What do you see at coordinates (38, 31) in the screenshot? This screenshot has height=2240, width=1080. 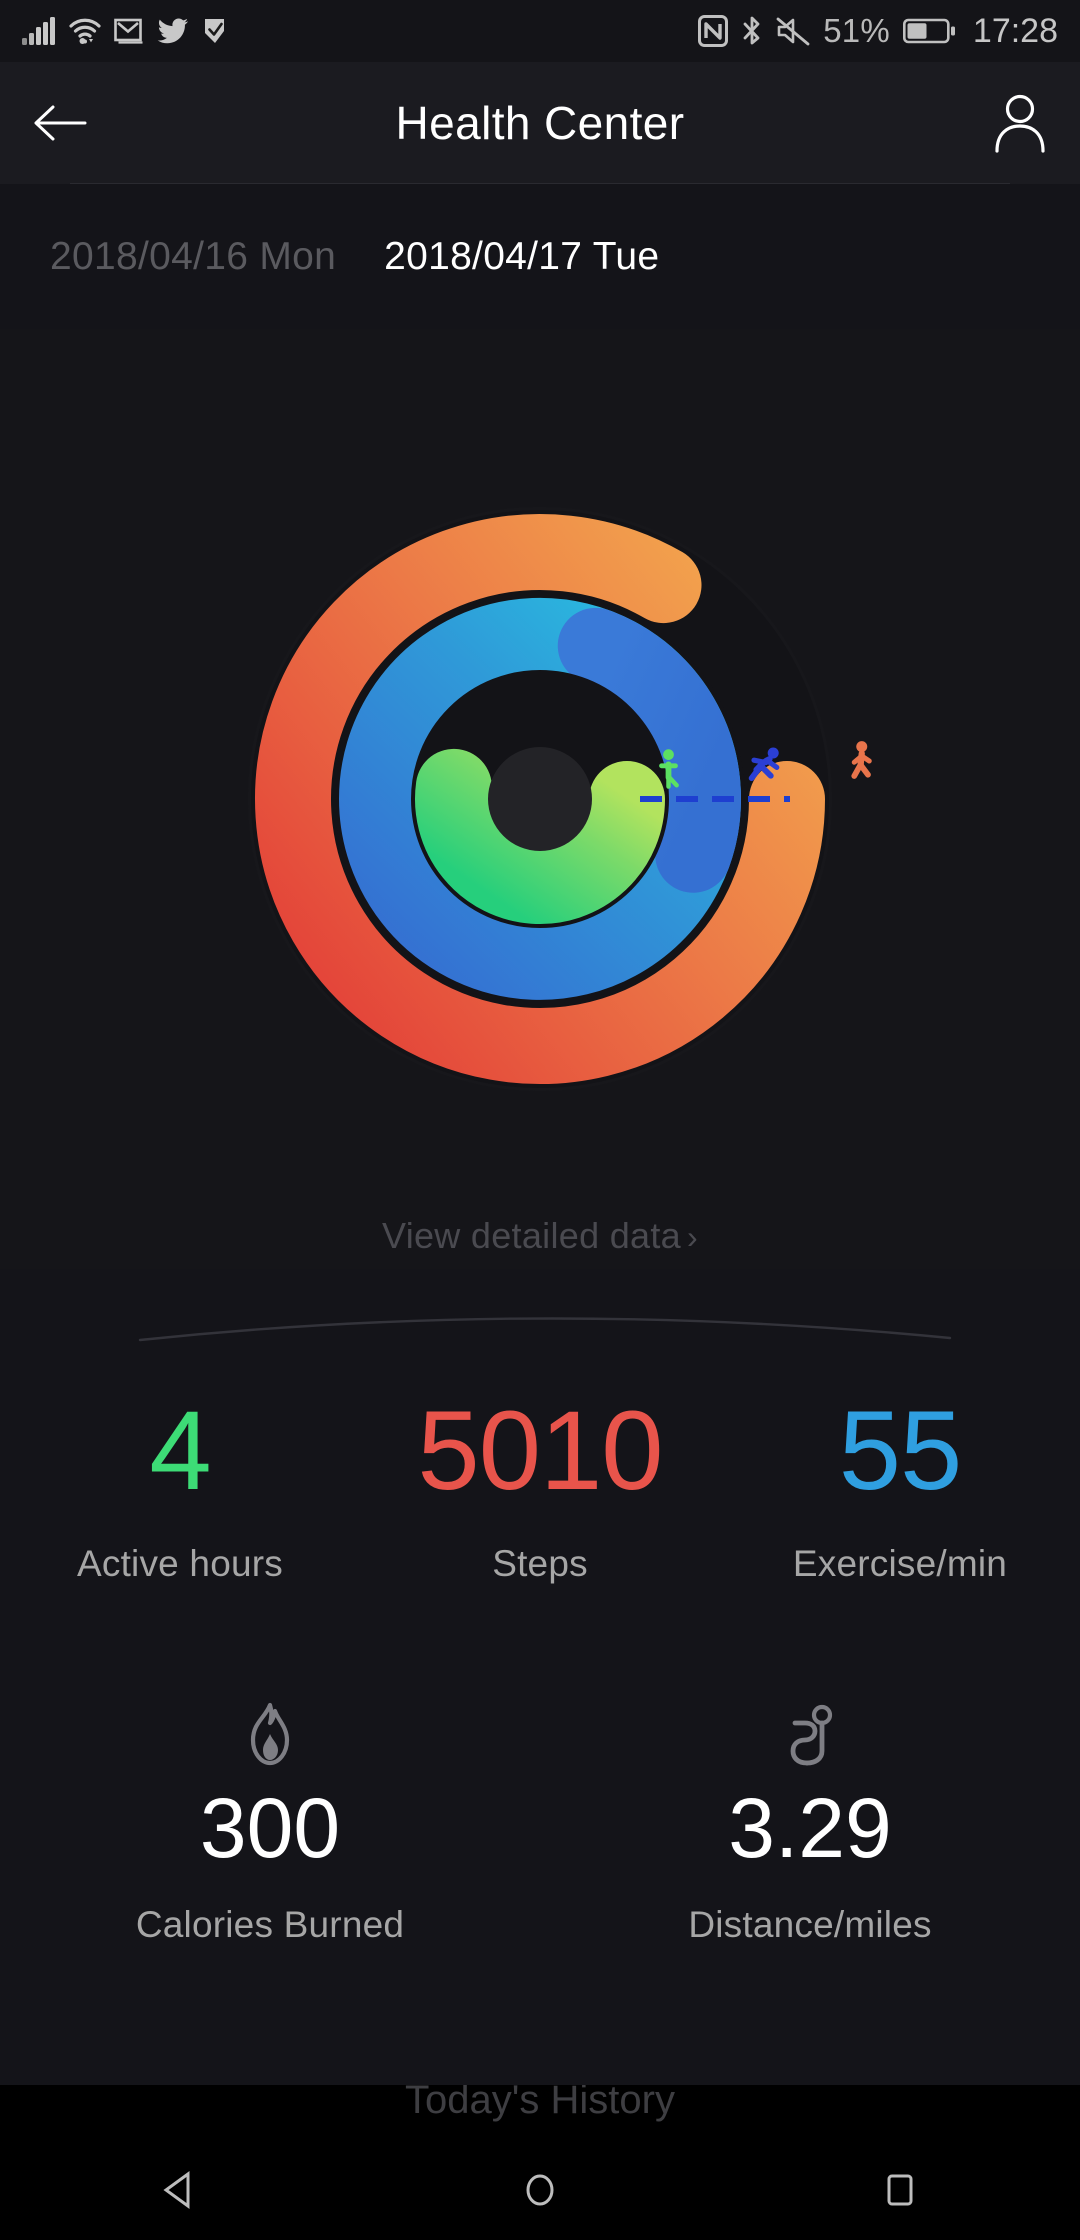 I see `signal-bars-icon` at bounding box center [38, 31].